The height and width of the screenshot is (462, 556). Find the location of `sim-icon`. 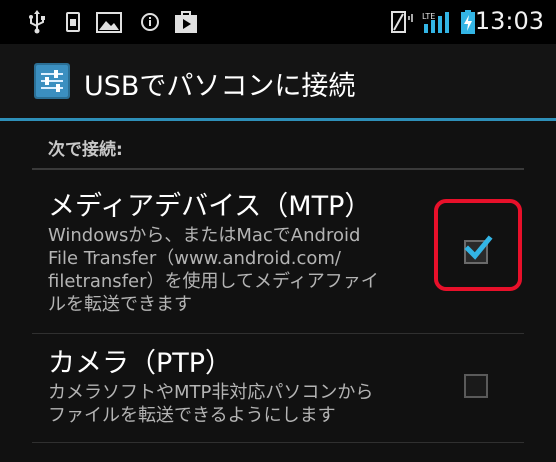

sim-icon is located at coordinates (73, 22).